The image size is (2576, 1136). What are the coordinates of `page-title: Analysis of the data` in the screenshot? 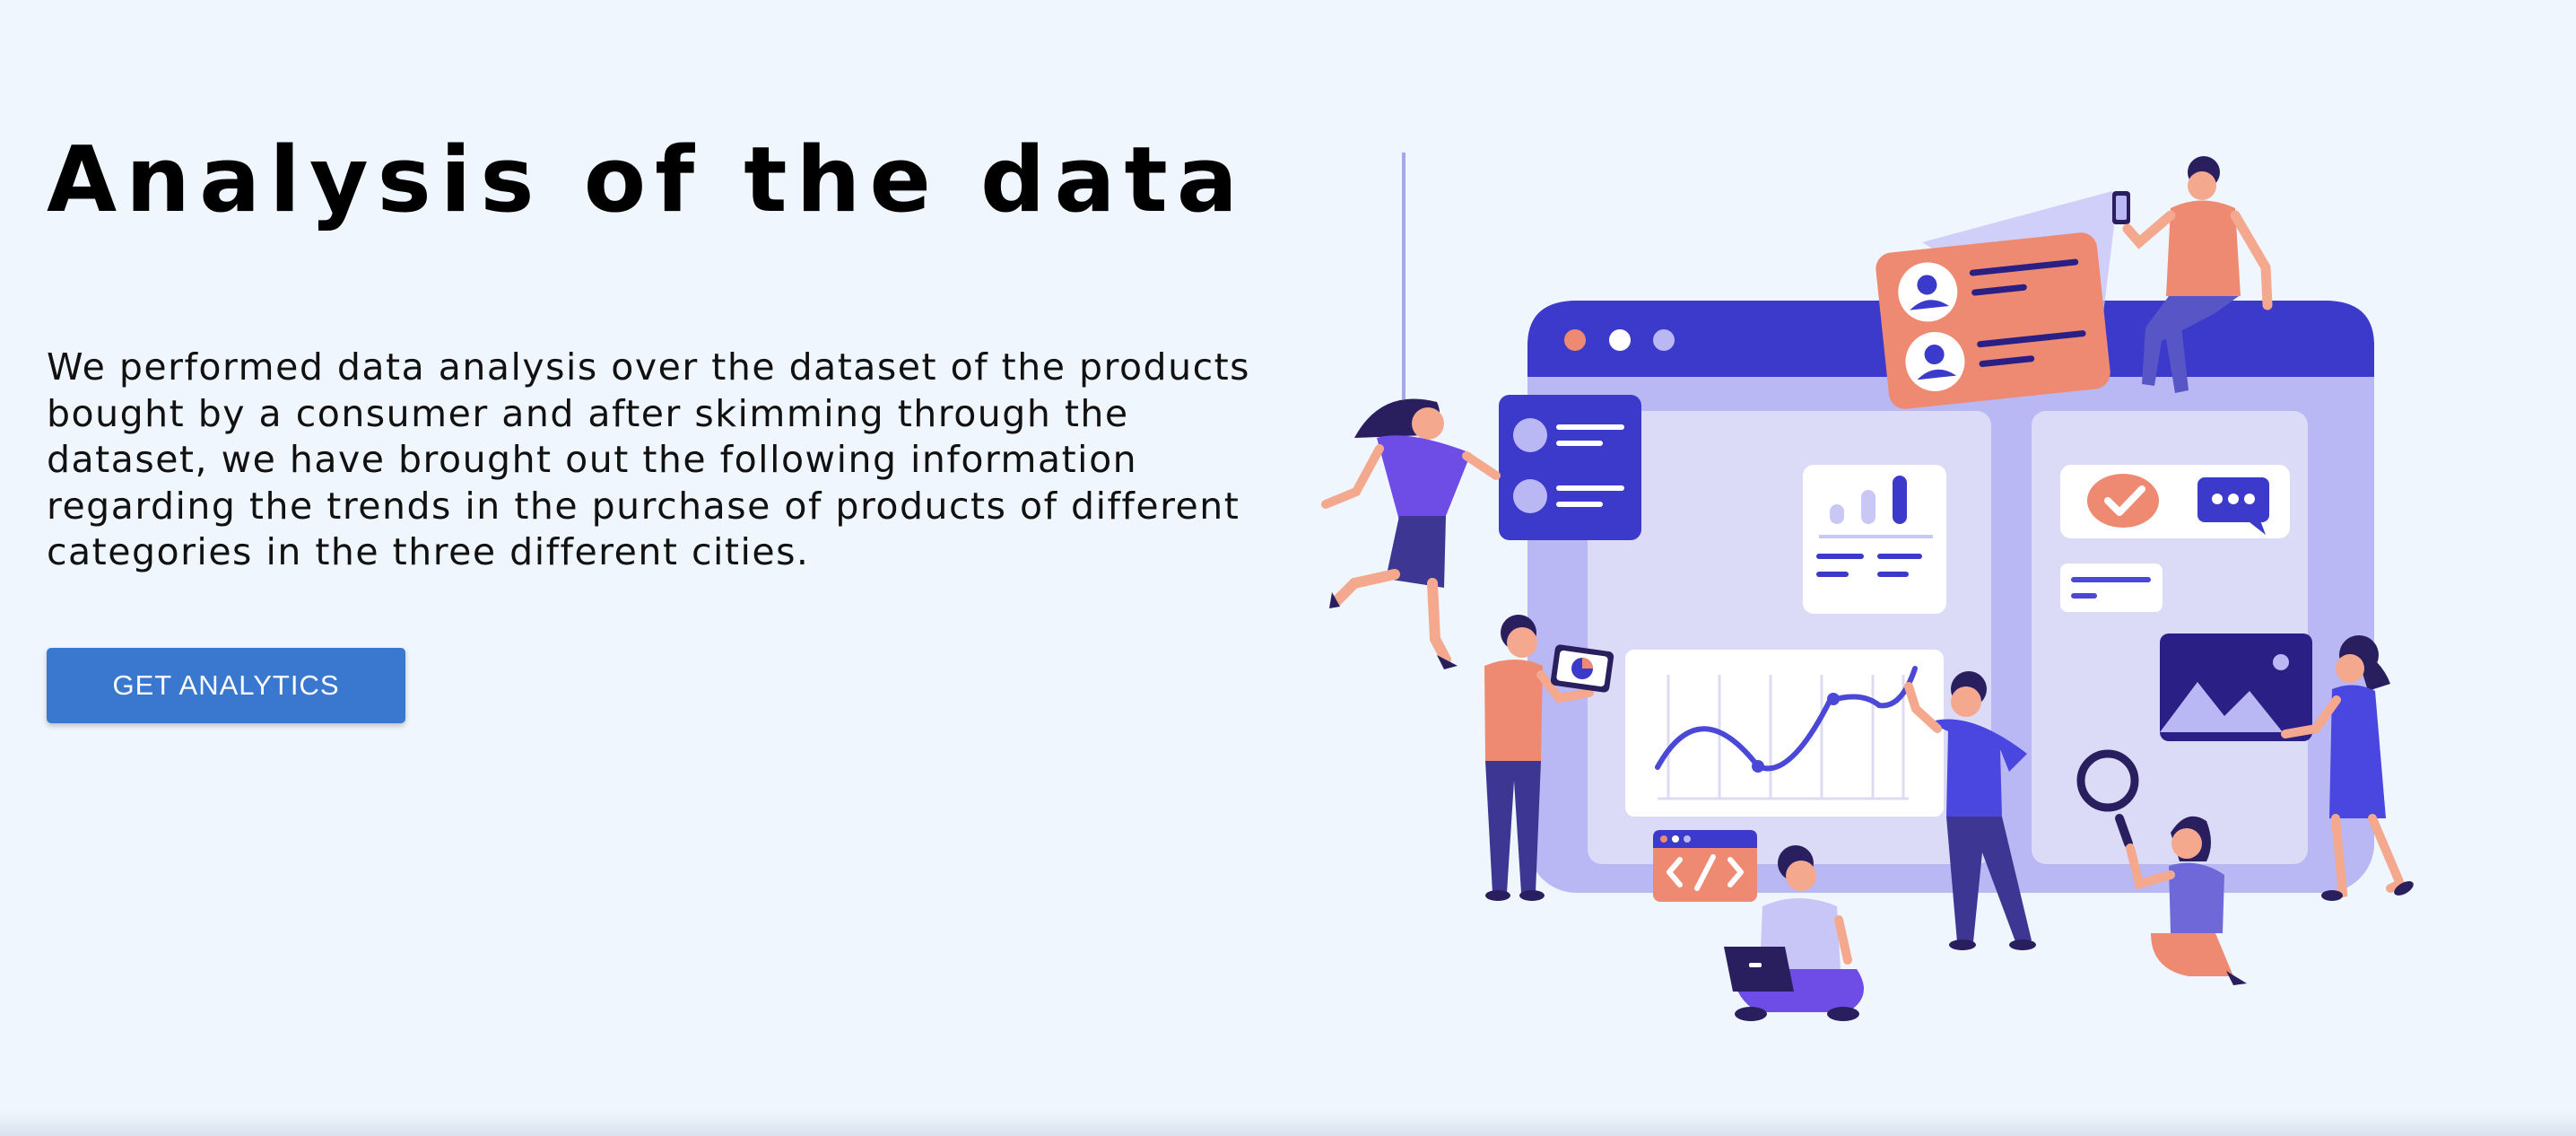 It's located at (647, 179).